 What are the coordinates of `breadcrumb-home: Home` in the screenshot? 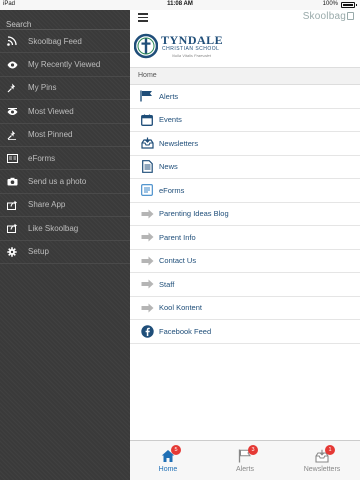 It's located at (147, 75).